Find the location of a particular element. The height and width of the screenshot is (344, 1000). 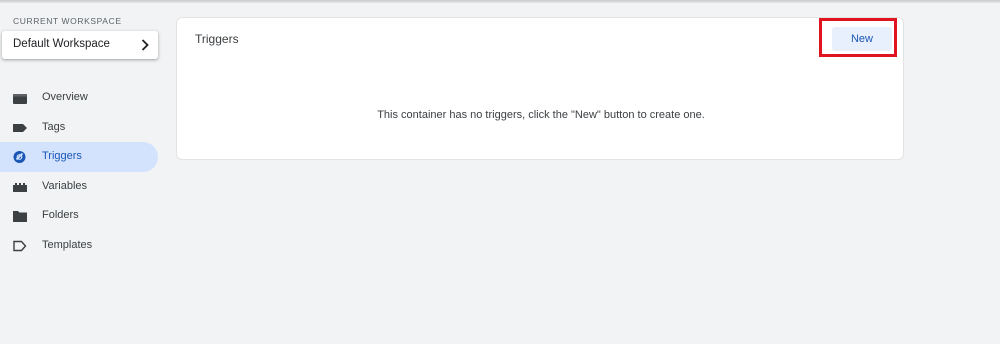

sidebar-item-variables: Variables is located at coordinates (79, 187).